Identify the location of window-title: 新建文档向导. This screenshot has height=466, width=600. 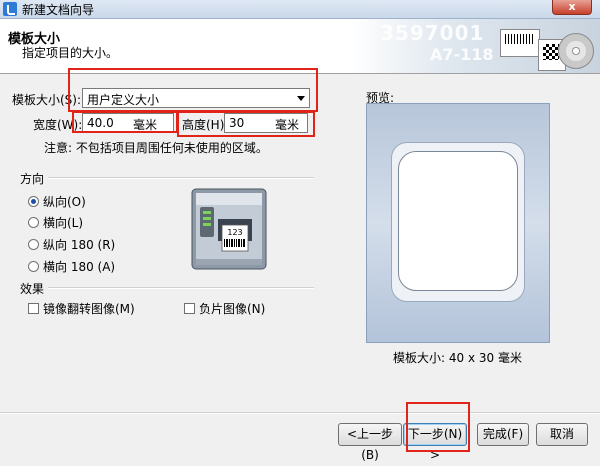
(58, 10).